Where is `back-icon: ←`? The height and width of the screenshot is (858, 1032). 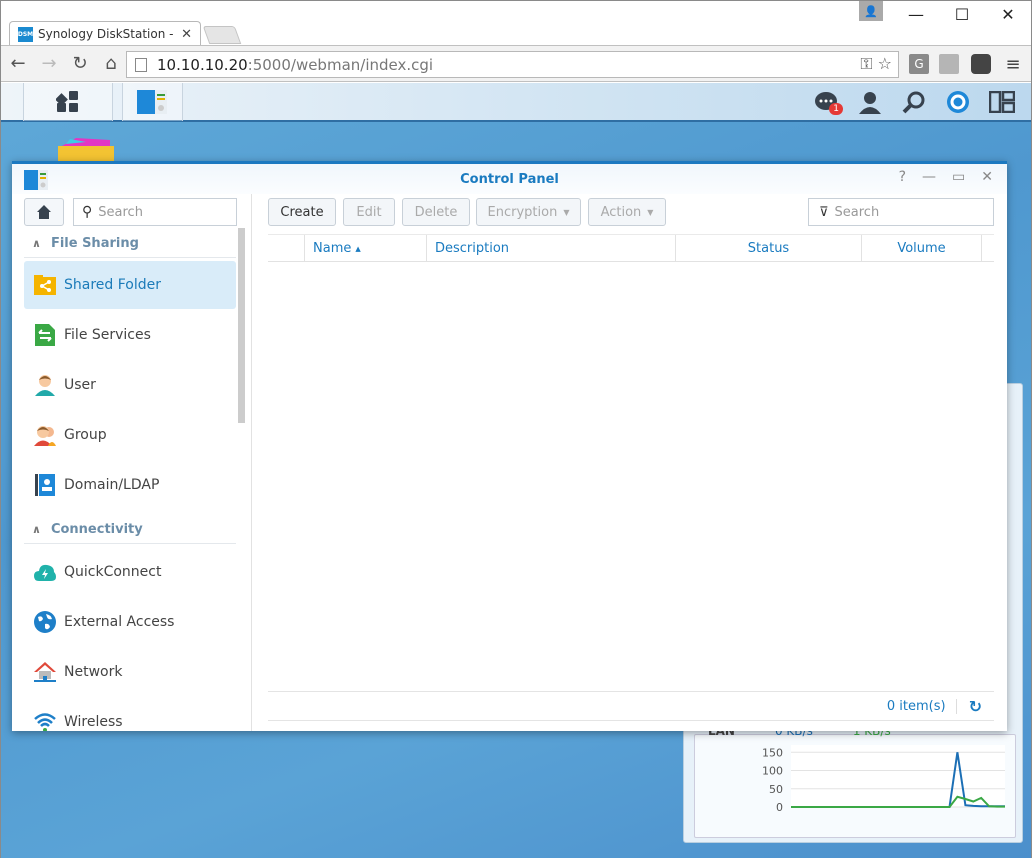
back-icon: ← is located at coordinates (18, 63).